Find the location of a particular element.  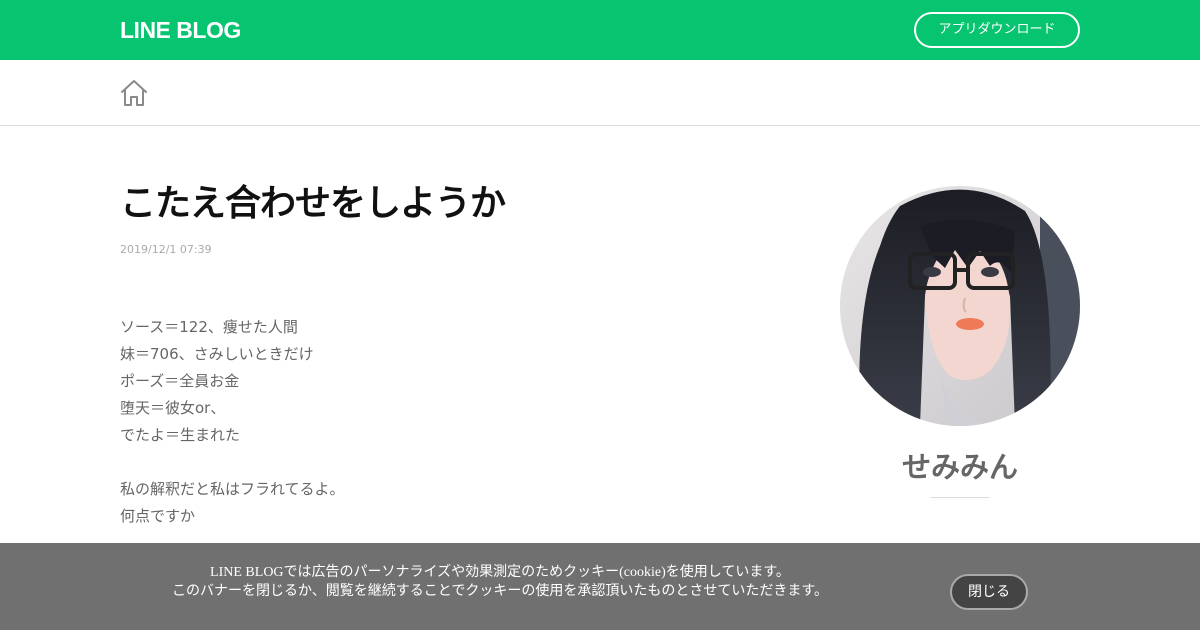

post-body-line: 堕天＝彼女or、 is located at coordinates (173, 408).